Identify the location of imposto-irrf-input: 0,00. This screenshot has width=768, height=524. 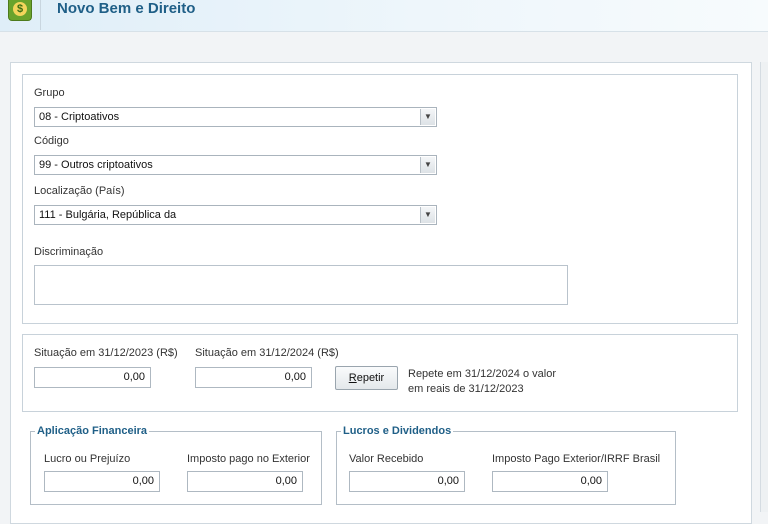
(550, 481).